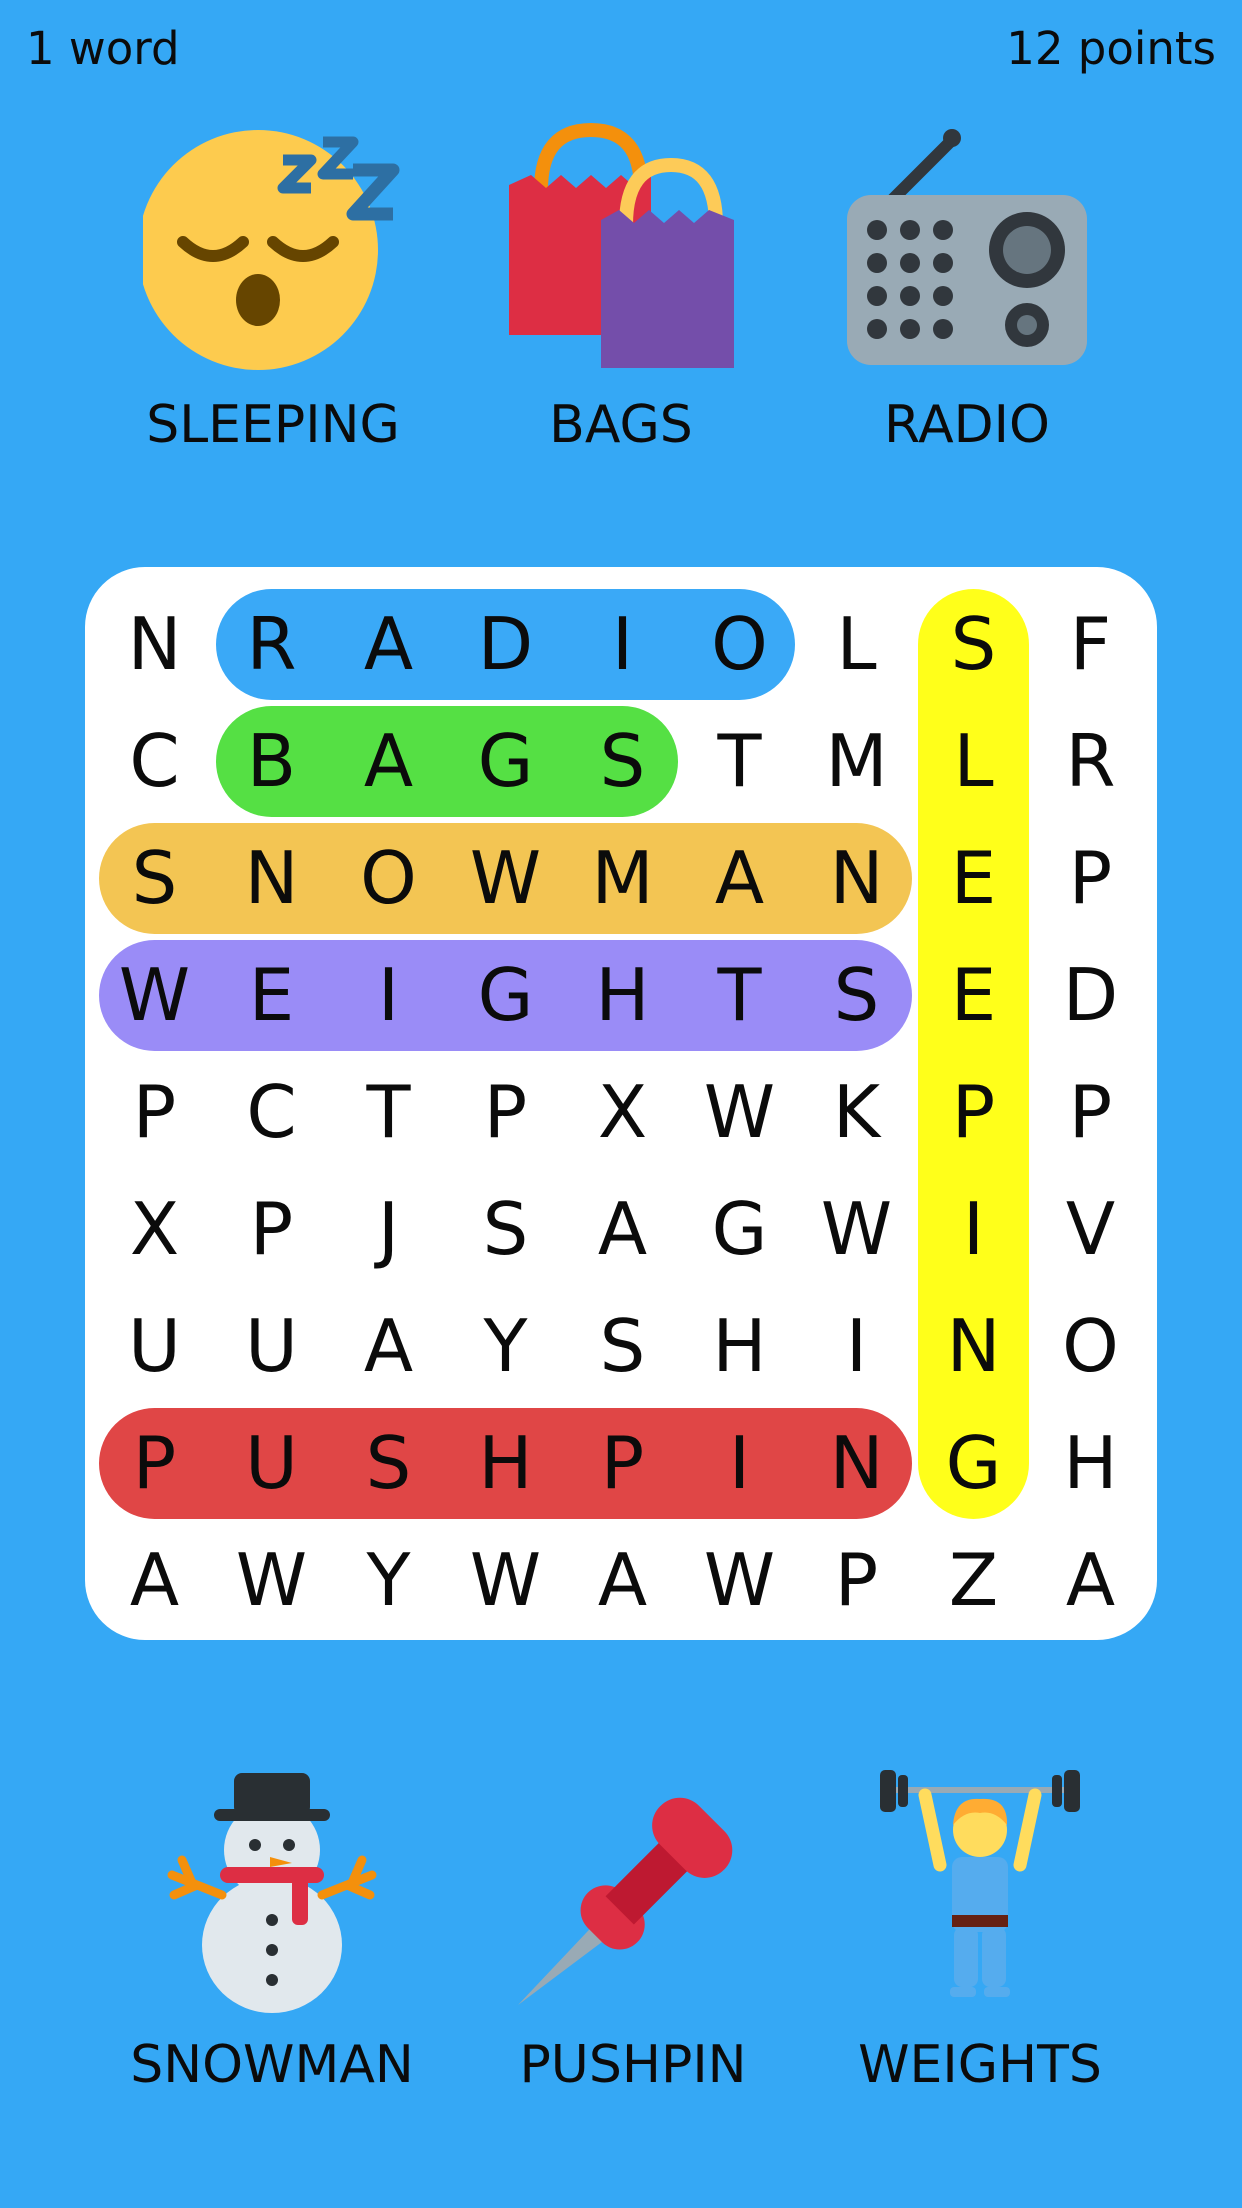  I want to click on clue-label: SLEEPING, so click(273, 425).